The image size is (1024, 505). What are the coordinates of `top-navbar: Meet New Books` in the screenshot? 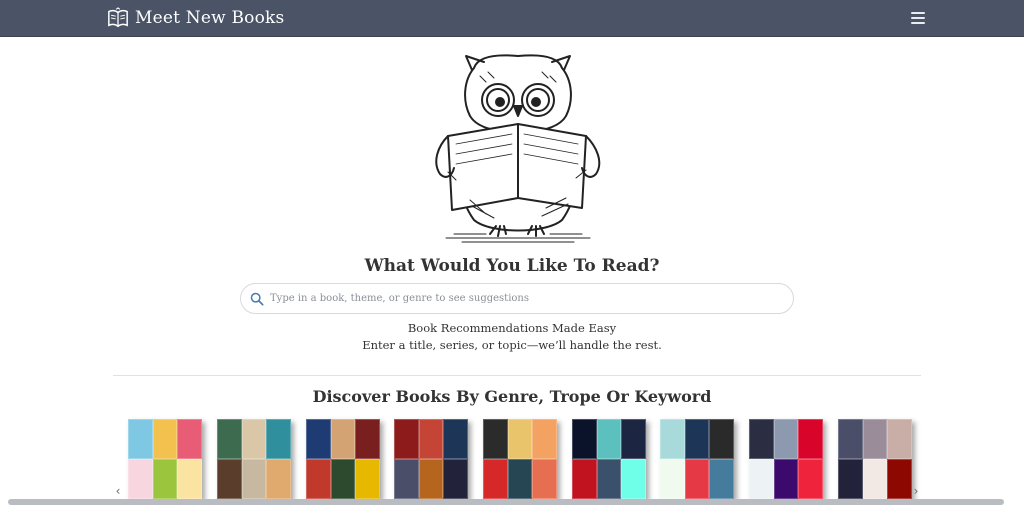 It's located at (512, 18).